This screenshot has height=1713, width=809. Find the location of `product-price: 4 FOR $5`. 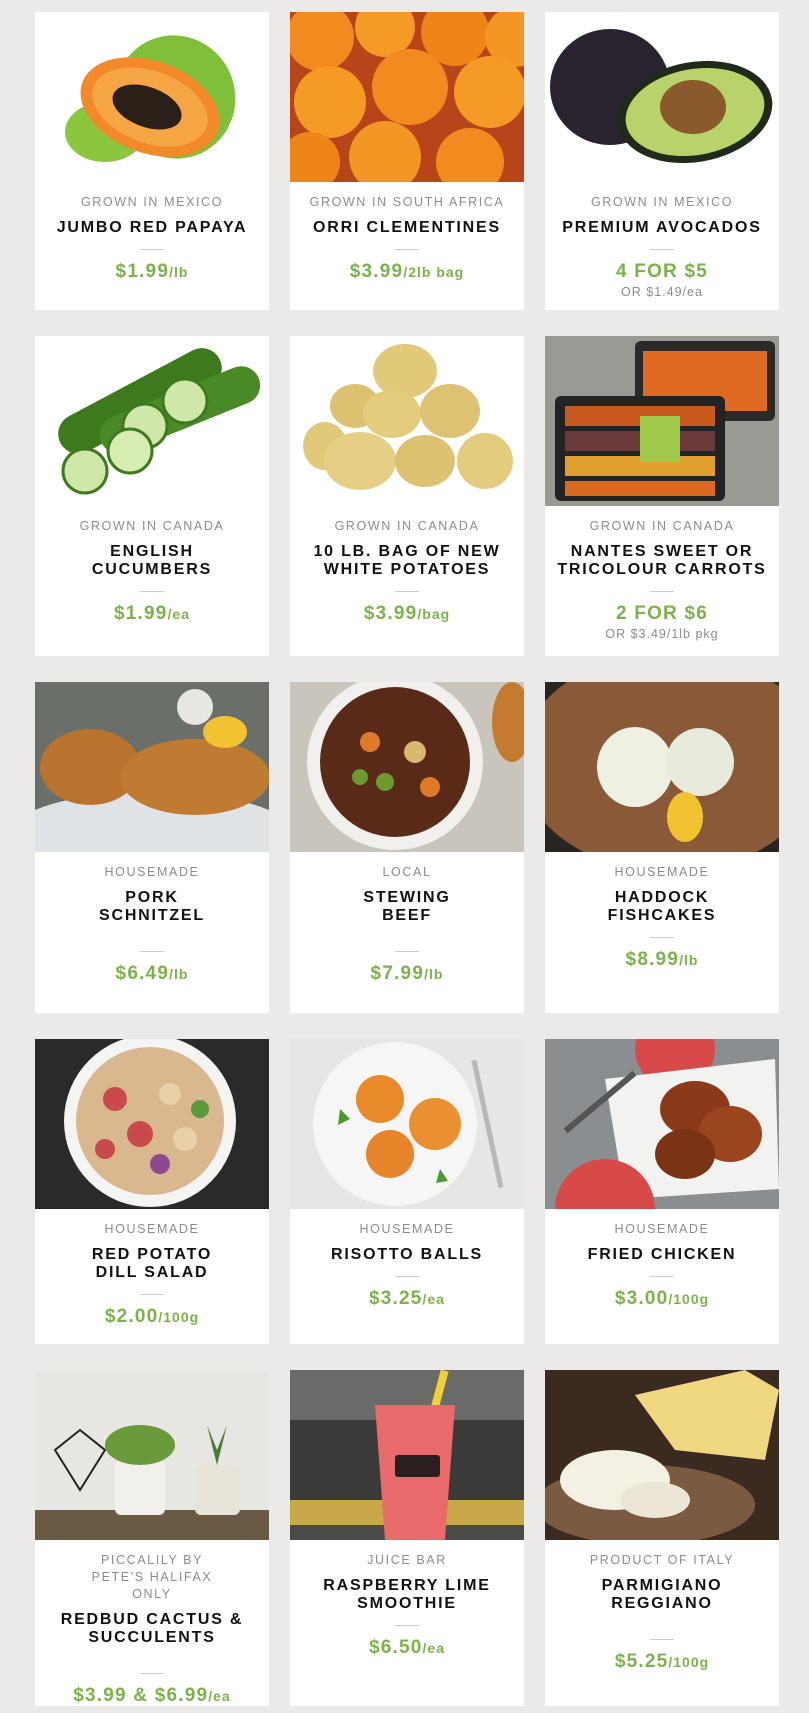

product-price: 4 FOR $5 is located at coordinates (662, 272).